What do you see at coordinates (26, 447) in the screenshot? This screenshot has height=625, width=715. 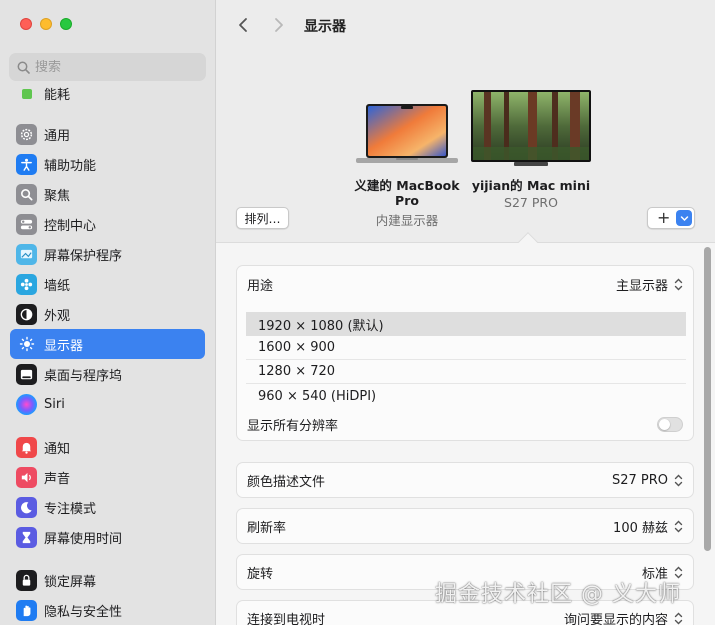 I see `bell-icon` at bounding box center [26, 447].